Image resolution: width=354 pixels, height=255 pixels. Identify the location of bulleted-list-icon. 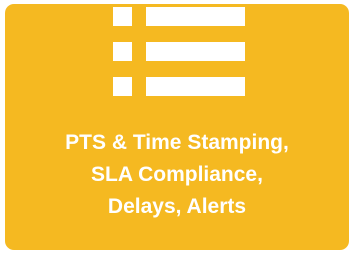
(179, 51).